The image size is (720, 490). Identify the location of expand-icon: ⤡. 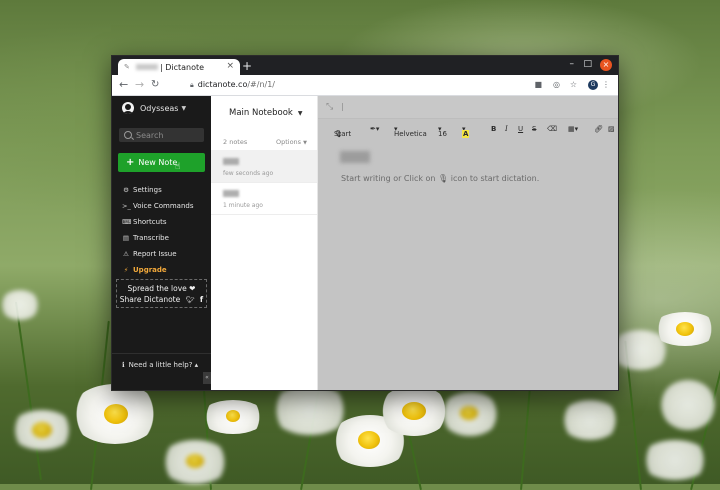
(329, 107).